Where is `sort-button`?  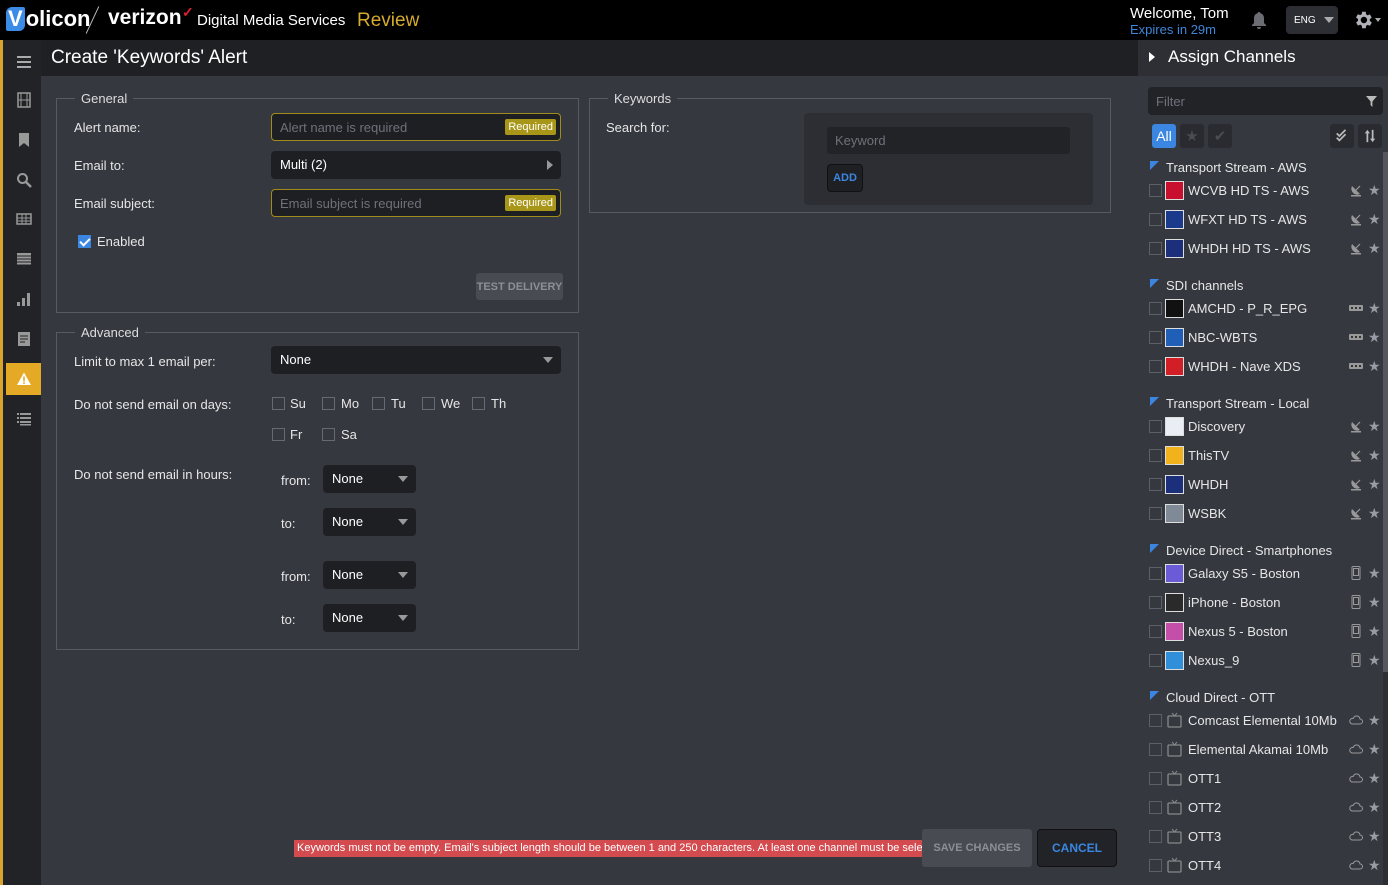
sort-button is located at coordinates (1370, 136).